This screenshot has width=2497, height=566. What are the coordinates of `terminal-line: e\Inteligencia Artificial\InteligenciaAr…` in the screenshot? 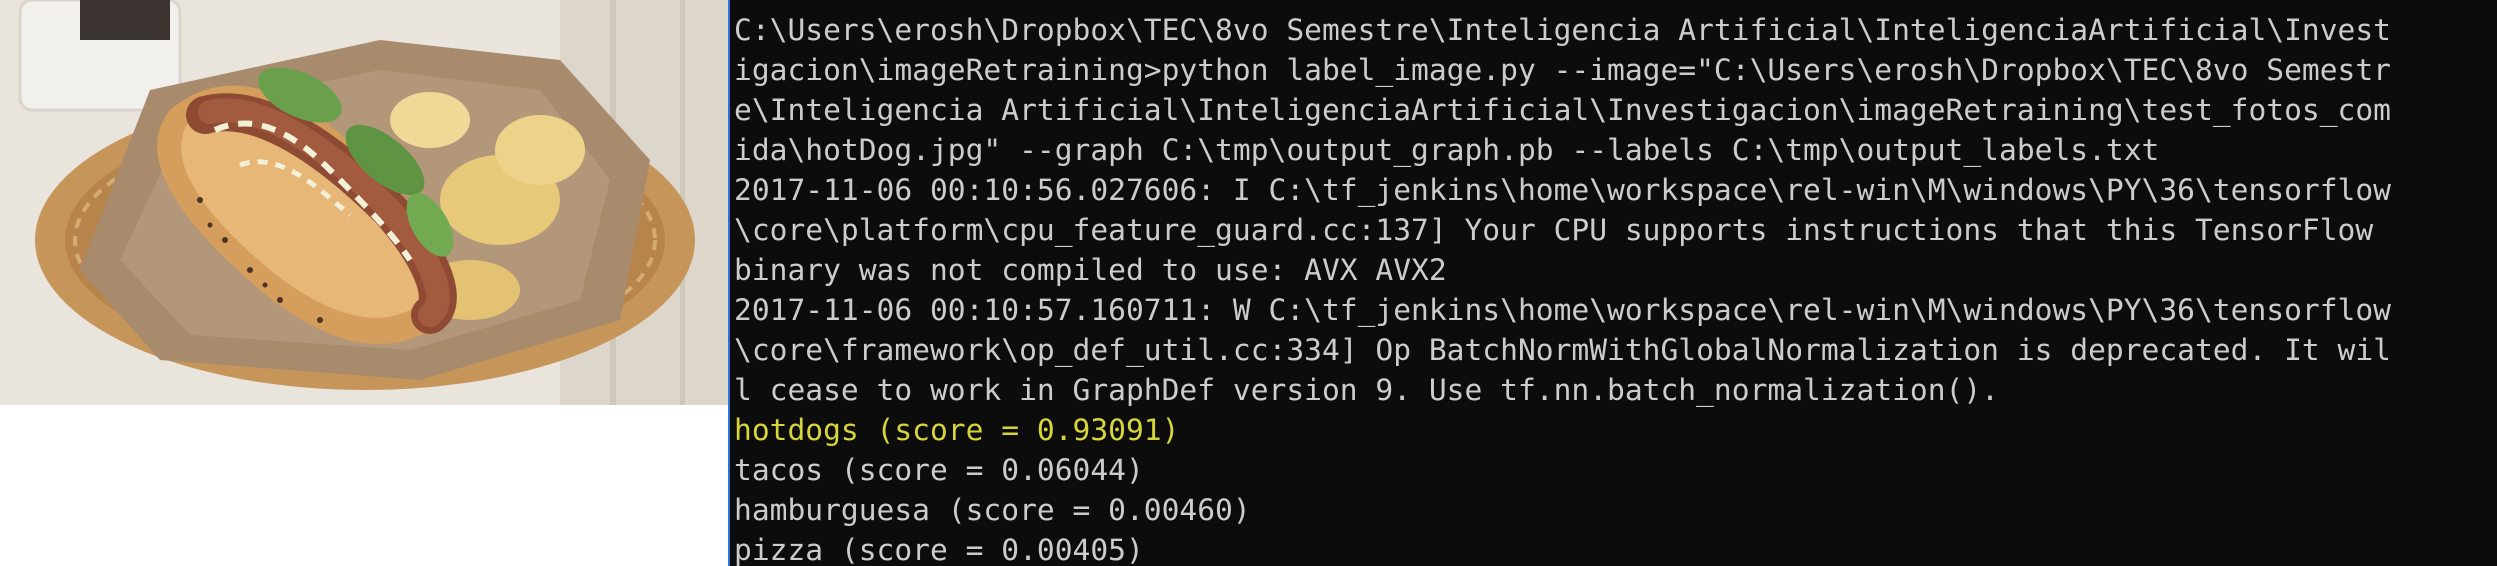 It's located at (1562, 110).